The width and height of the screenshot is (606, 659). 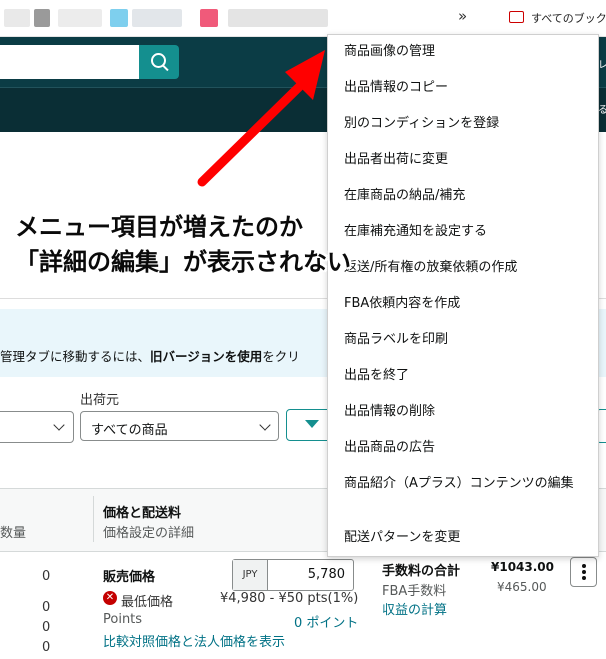 What do you see at coordinates (466, 537) in the screenshot?
I see `menu-item-change-shipping-template: 配送パターンを変更` at bounding box center [466, 537].